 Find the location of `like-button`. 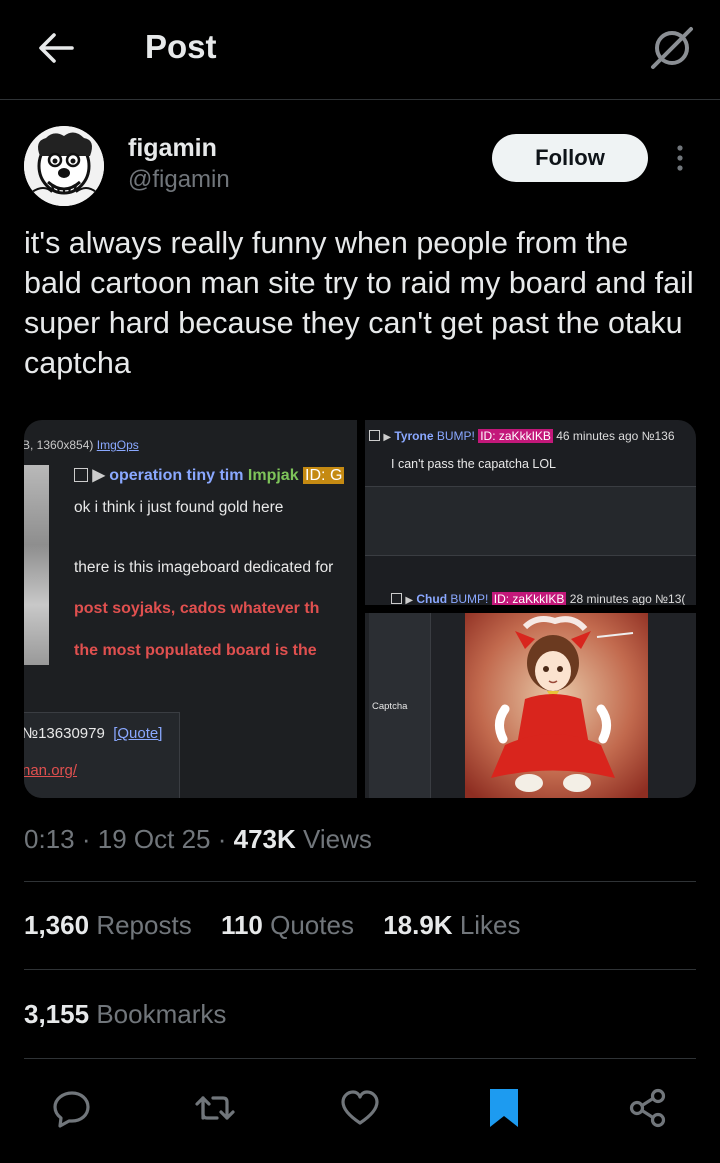

like-button is located at coordinates (360, 1108).